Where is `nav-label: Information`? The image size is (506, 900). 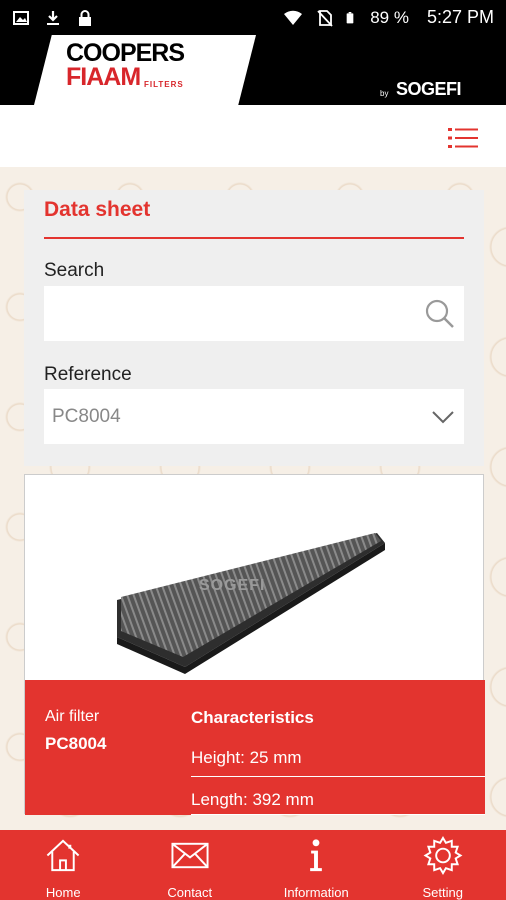
nav-label: Information is located at coordinates (316, 892).